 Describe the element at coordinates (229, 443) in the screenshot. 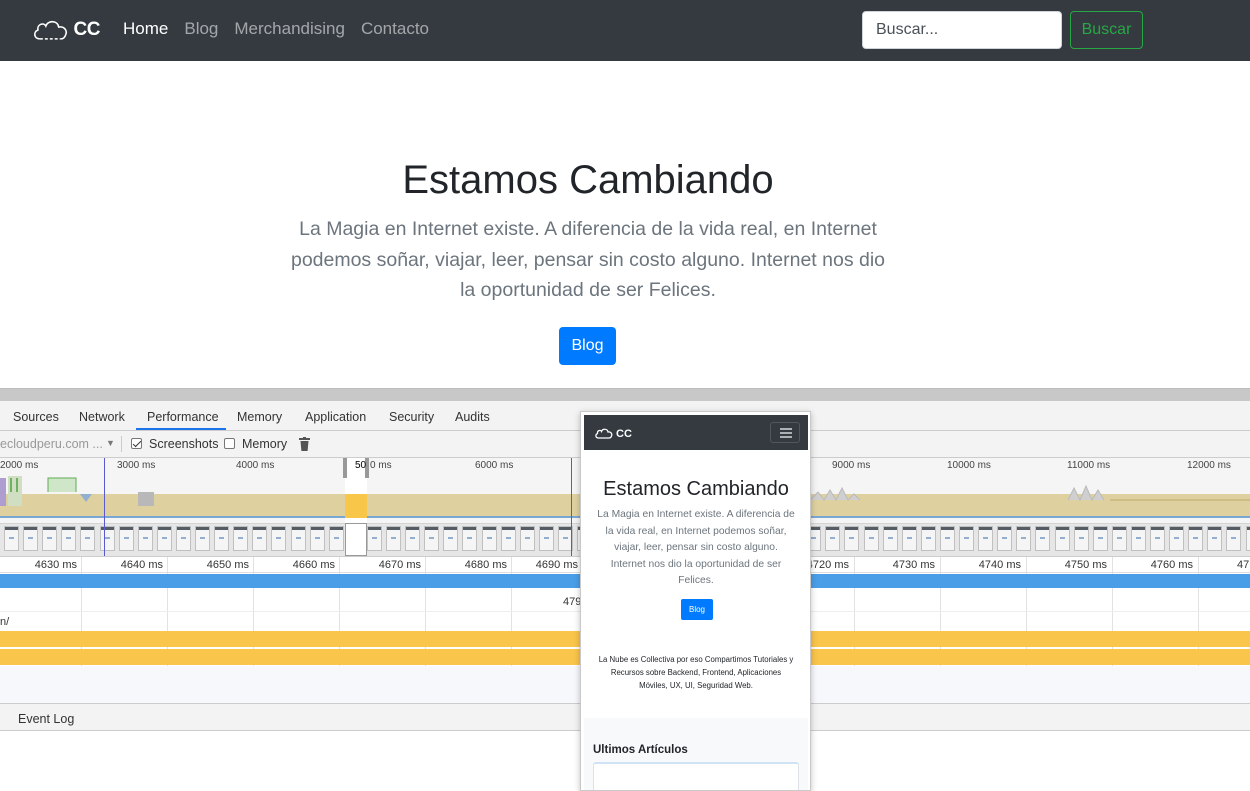

I see `memory-checkbox` at that location.